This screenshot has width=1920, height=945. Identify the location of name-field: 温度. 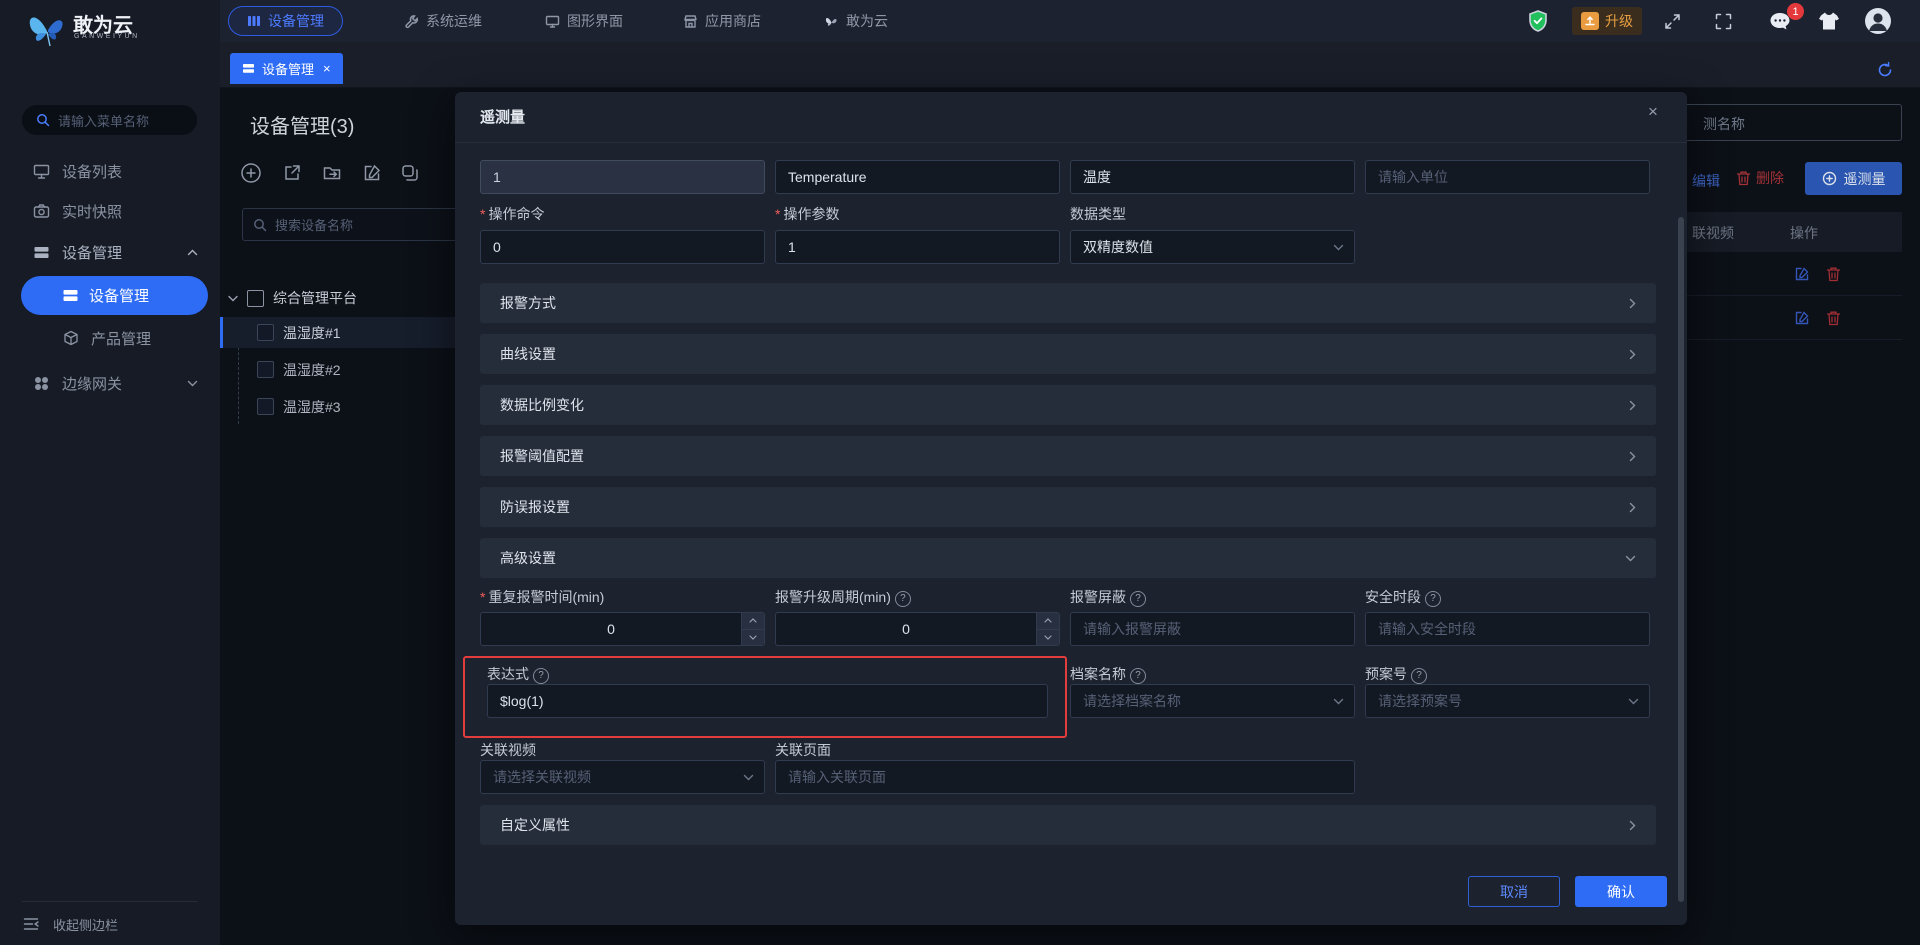
(1212, 177).